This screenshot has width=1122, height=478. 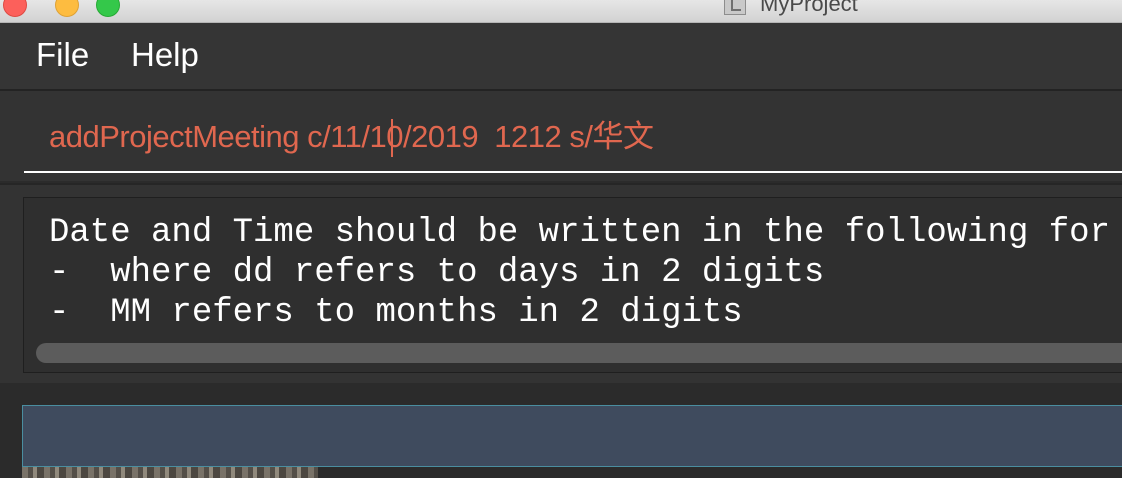 What do you see at coordinates (561, 11) in the screenshot?
I see `title-bar: MyProject` at bounding box center [561, 11].